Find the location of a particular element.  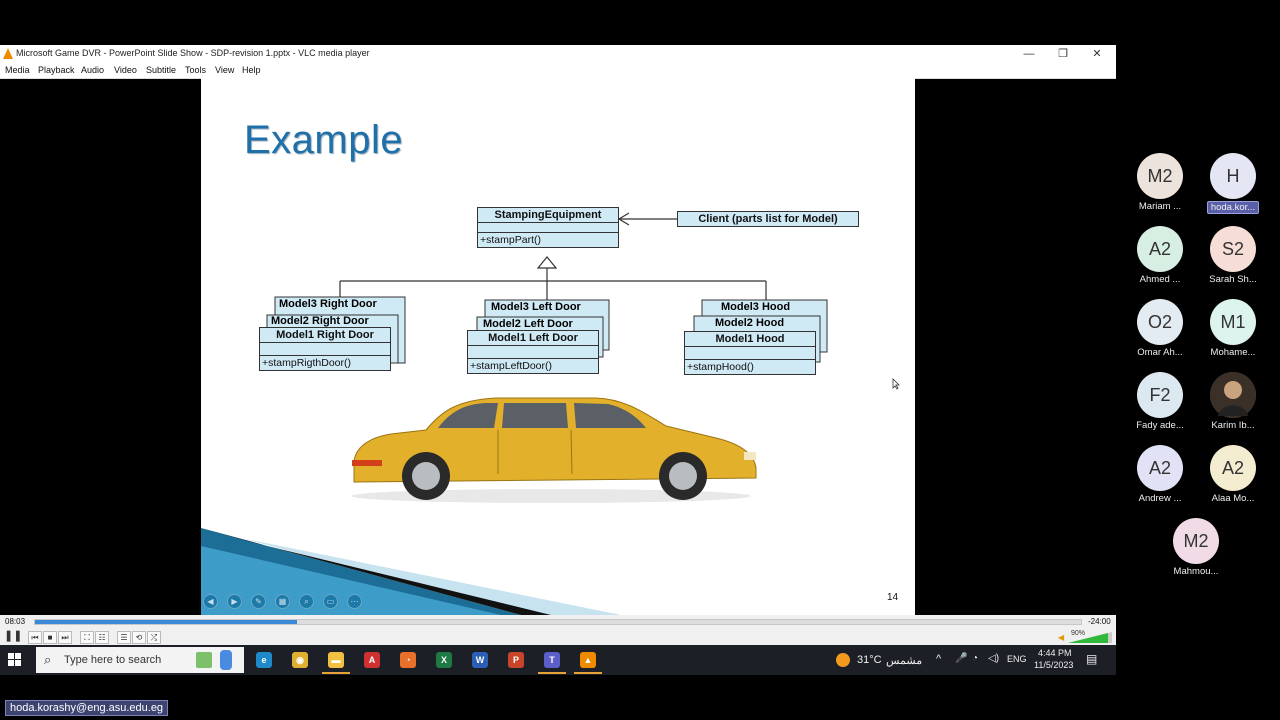

next-slide-icon: ▶ is located at coordinates (234, 601).